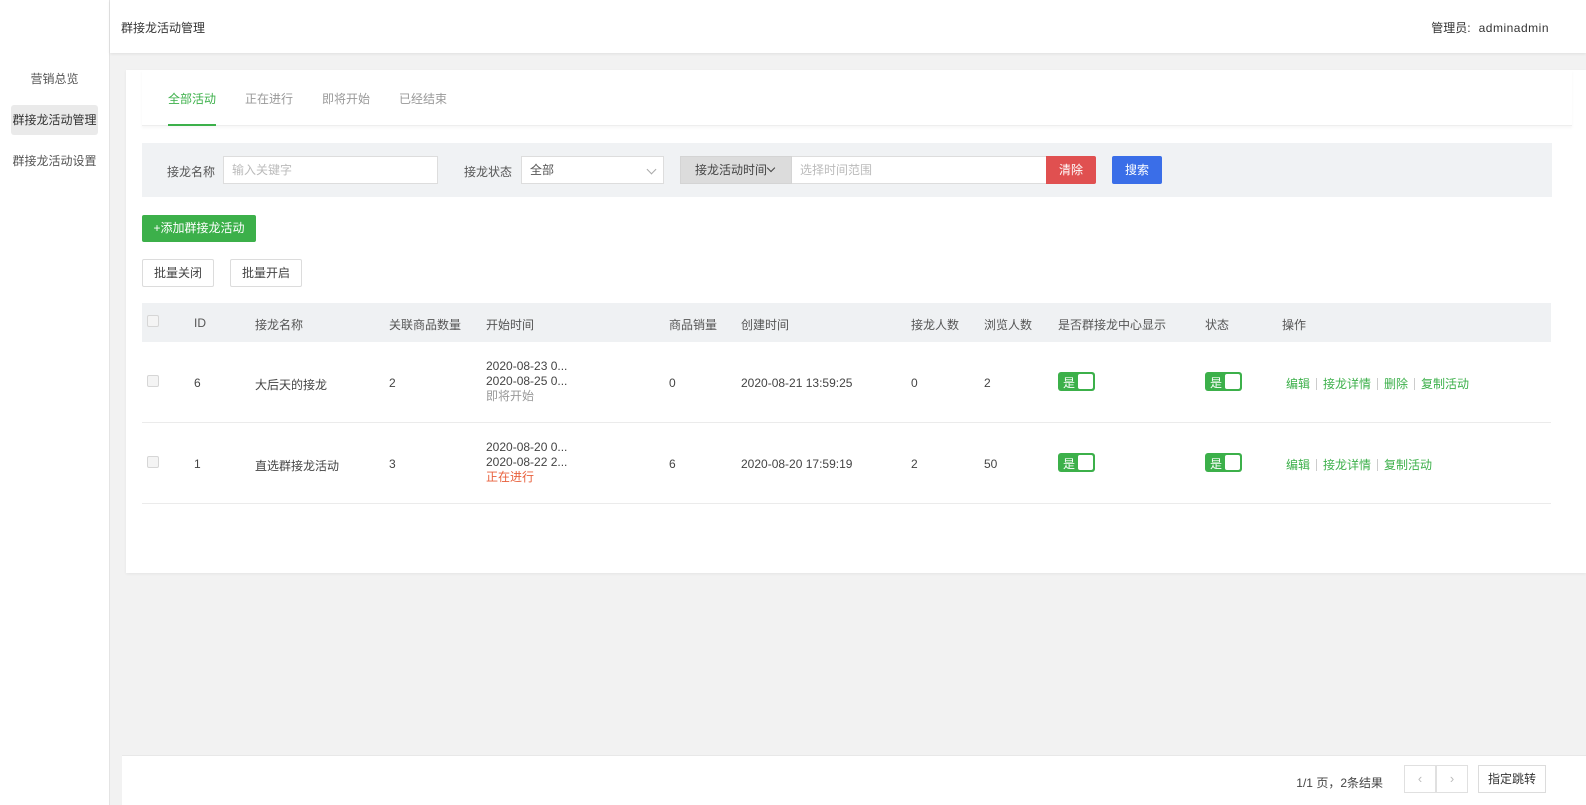 This screenshot has width=1586, height=805. I want to click on status-tabs: 全部活动 正在进行 即将开始 已经结束, so click(857, 98).